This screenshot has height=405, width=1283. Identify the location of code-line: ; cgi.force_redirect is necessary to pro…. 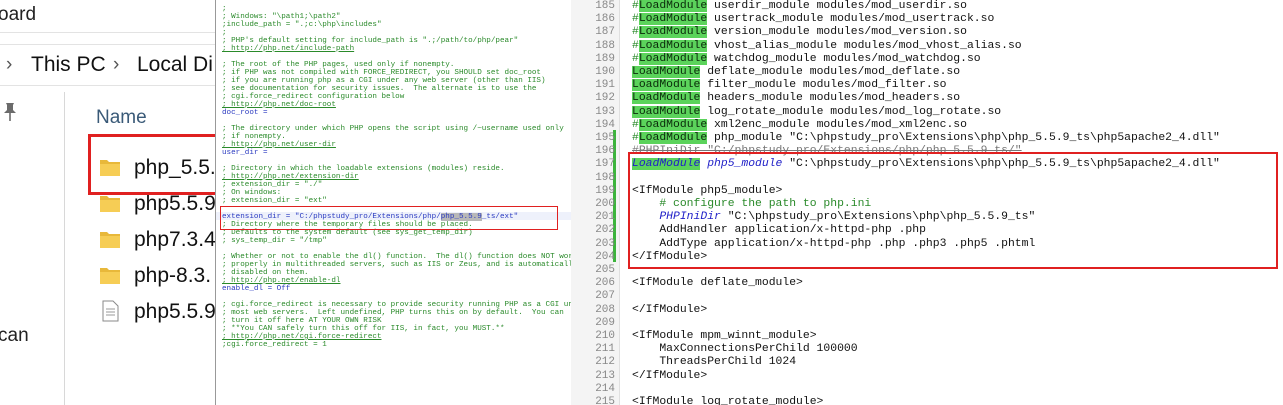
(397, 305).